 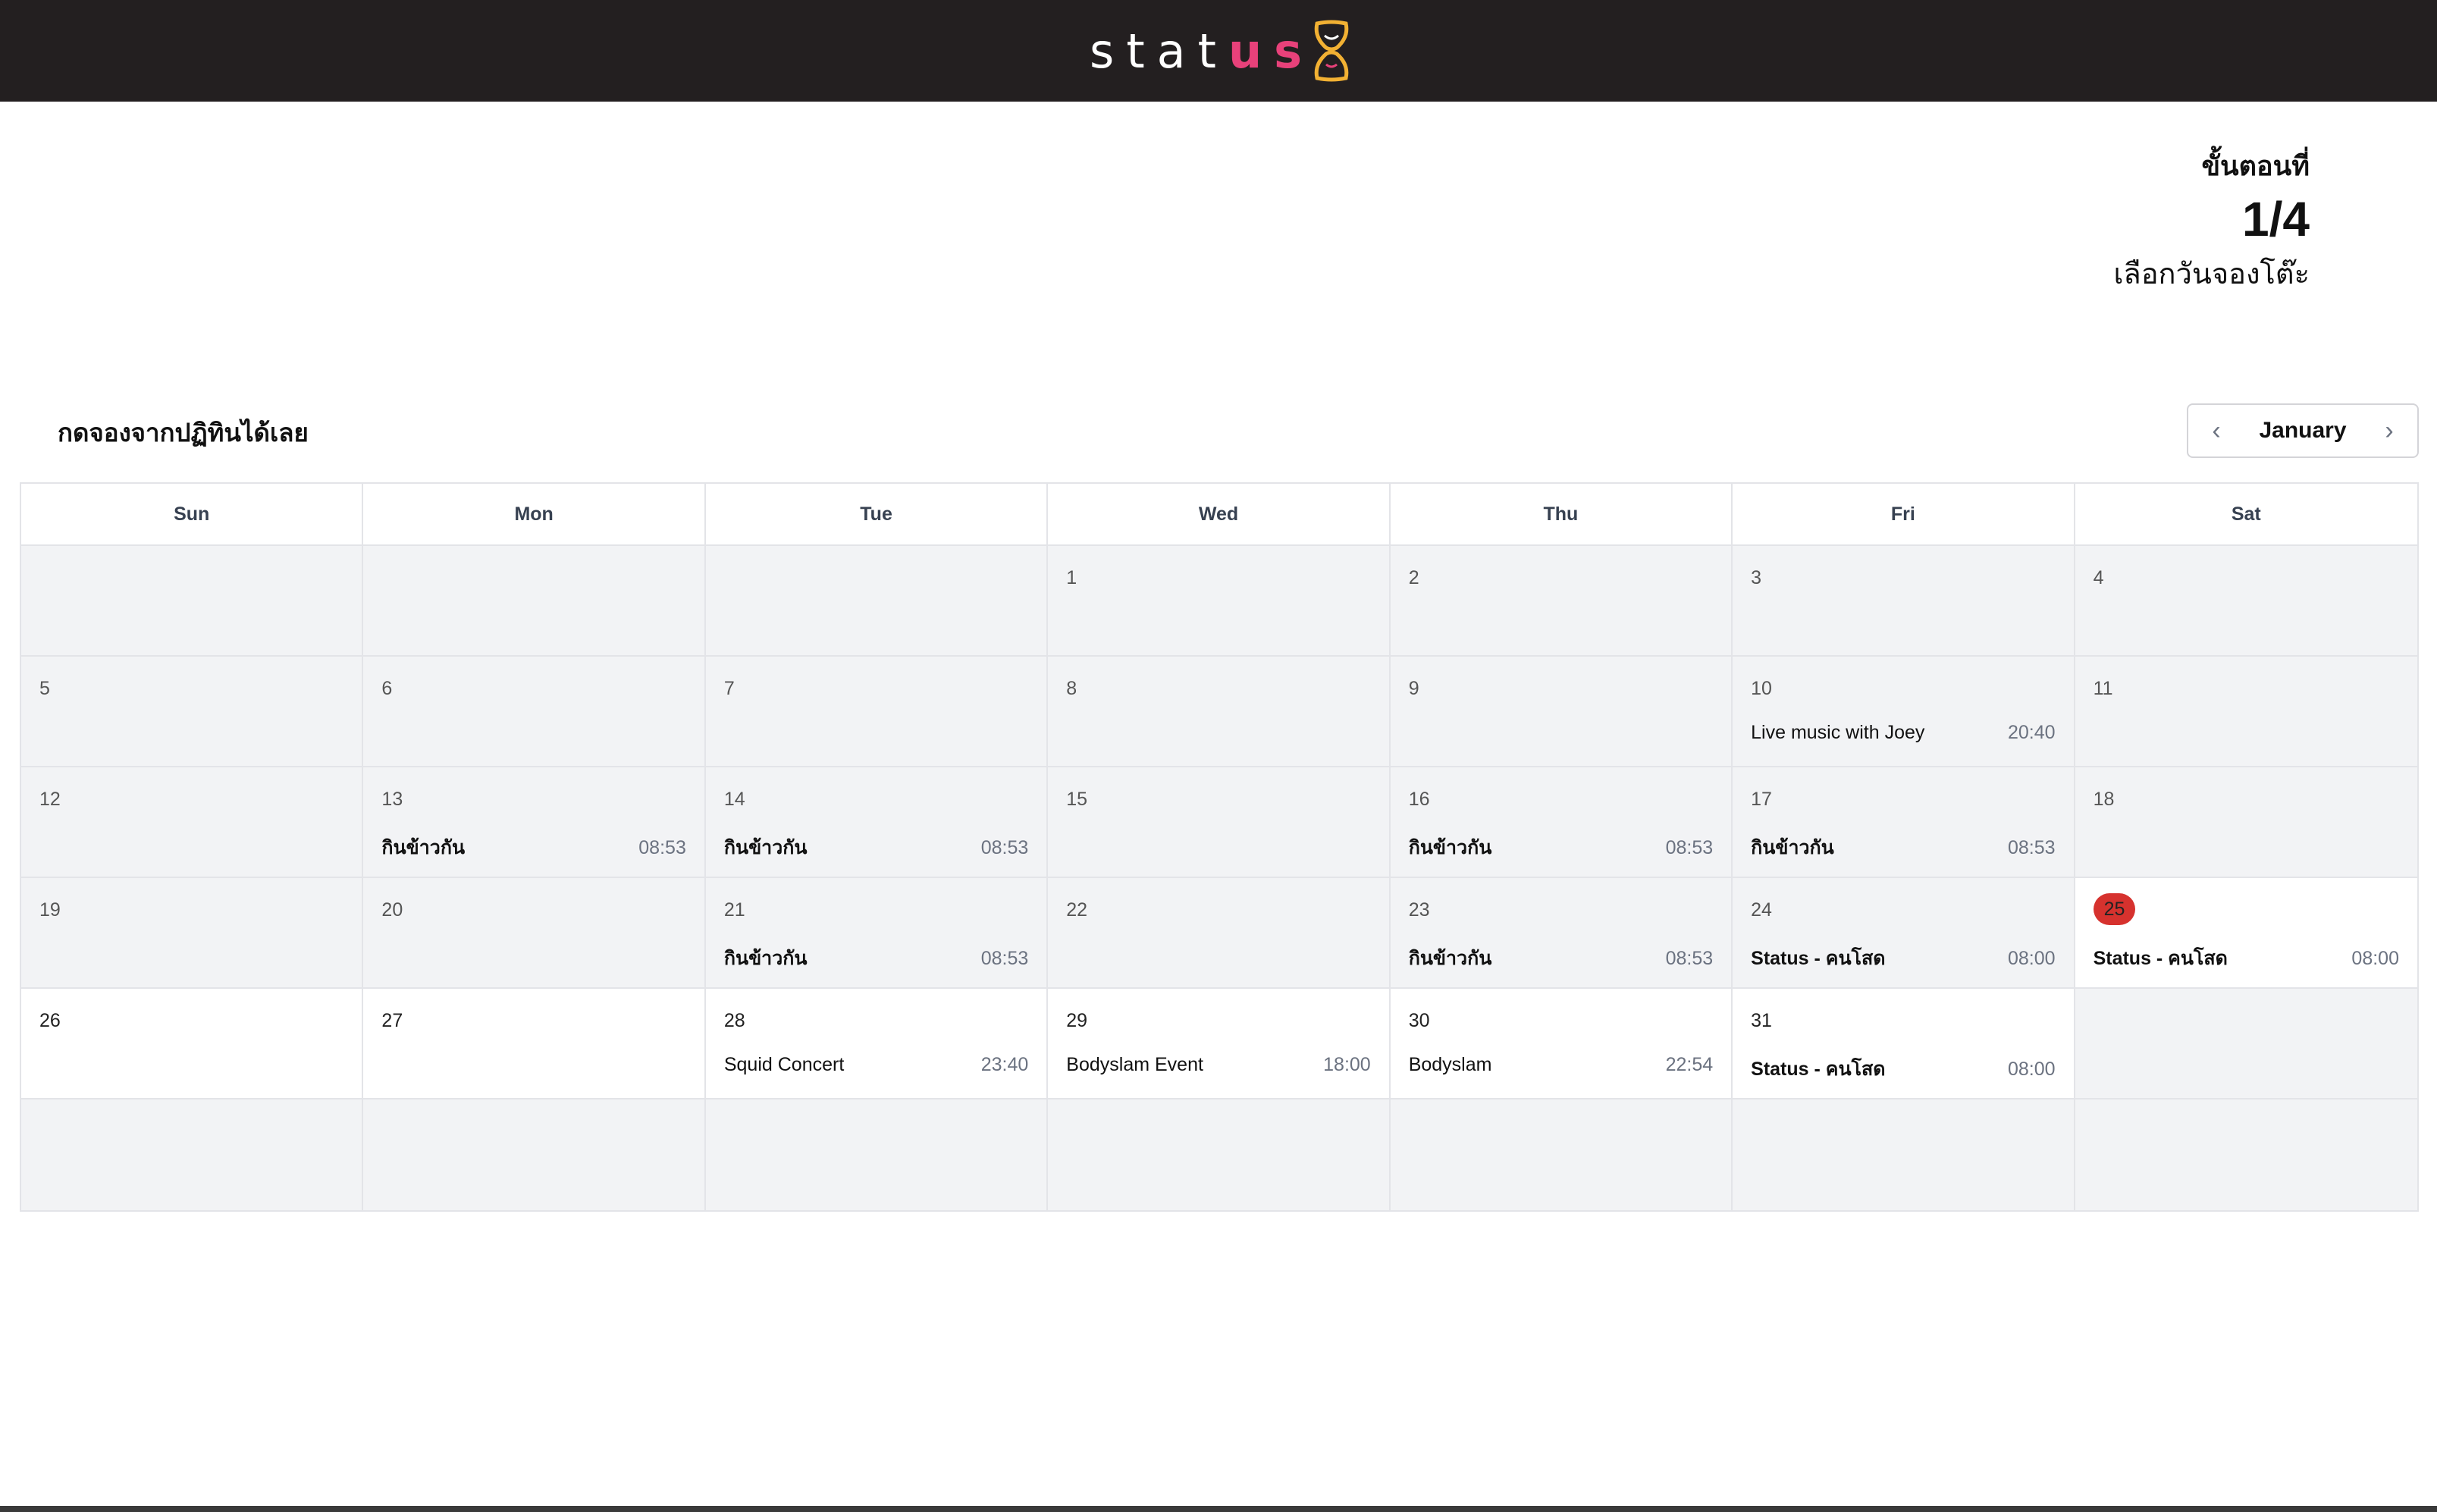 I want to click on calendar-day-cell: 1, so click(x=1219, y=601).